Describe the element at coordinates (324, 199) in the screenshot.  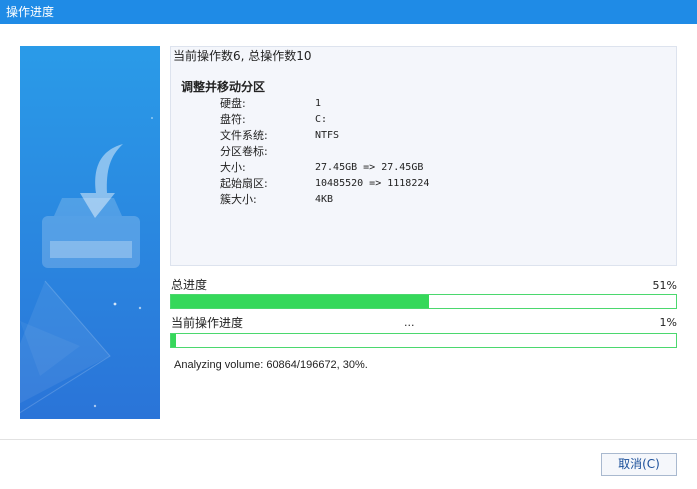
I see `detail-value: 4KB` at that location.